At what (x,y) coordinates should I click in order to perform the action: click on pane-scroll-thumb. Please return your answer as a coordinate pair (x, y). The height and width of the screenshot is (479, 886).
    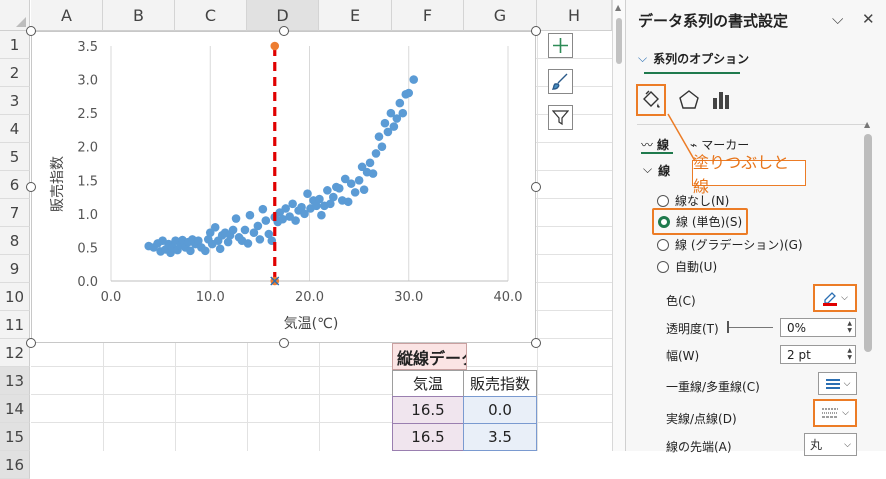
    Looking at the image, I should click on (868, 243).